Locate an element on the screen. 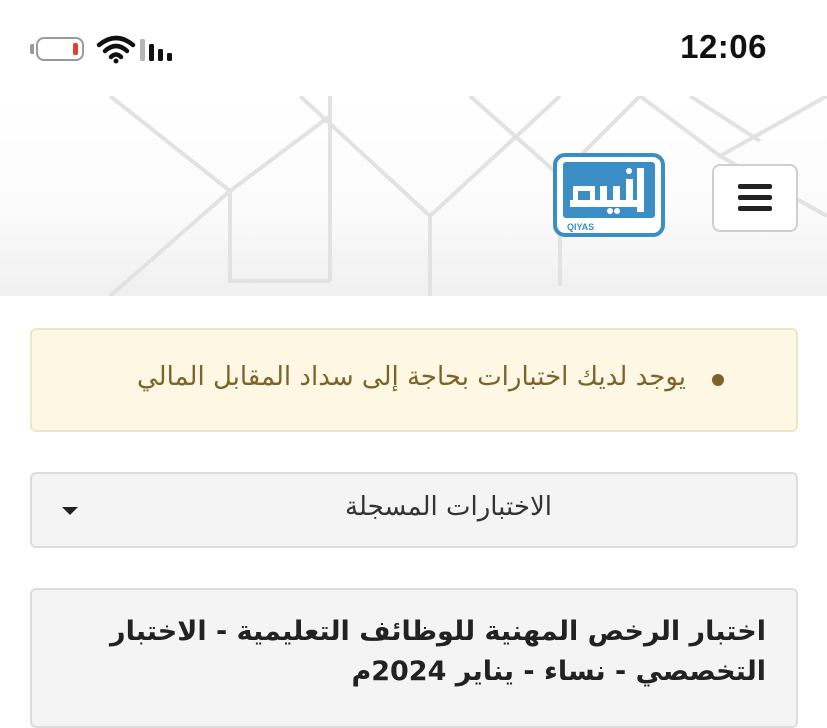 The image size is (827, 728). menu-button is located at coordinates (755, 198).